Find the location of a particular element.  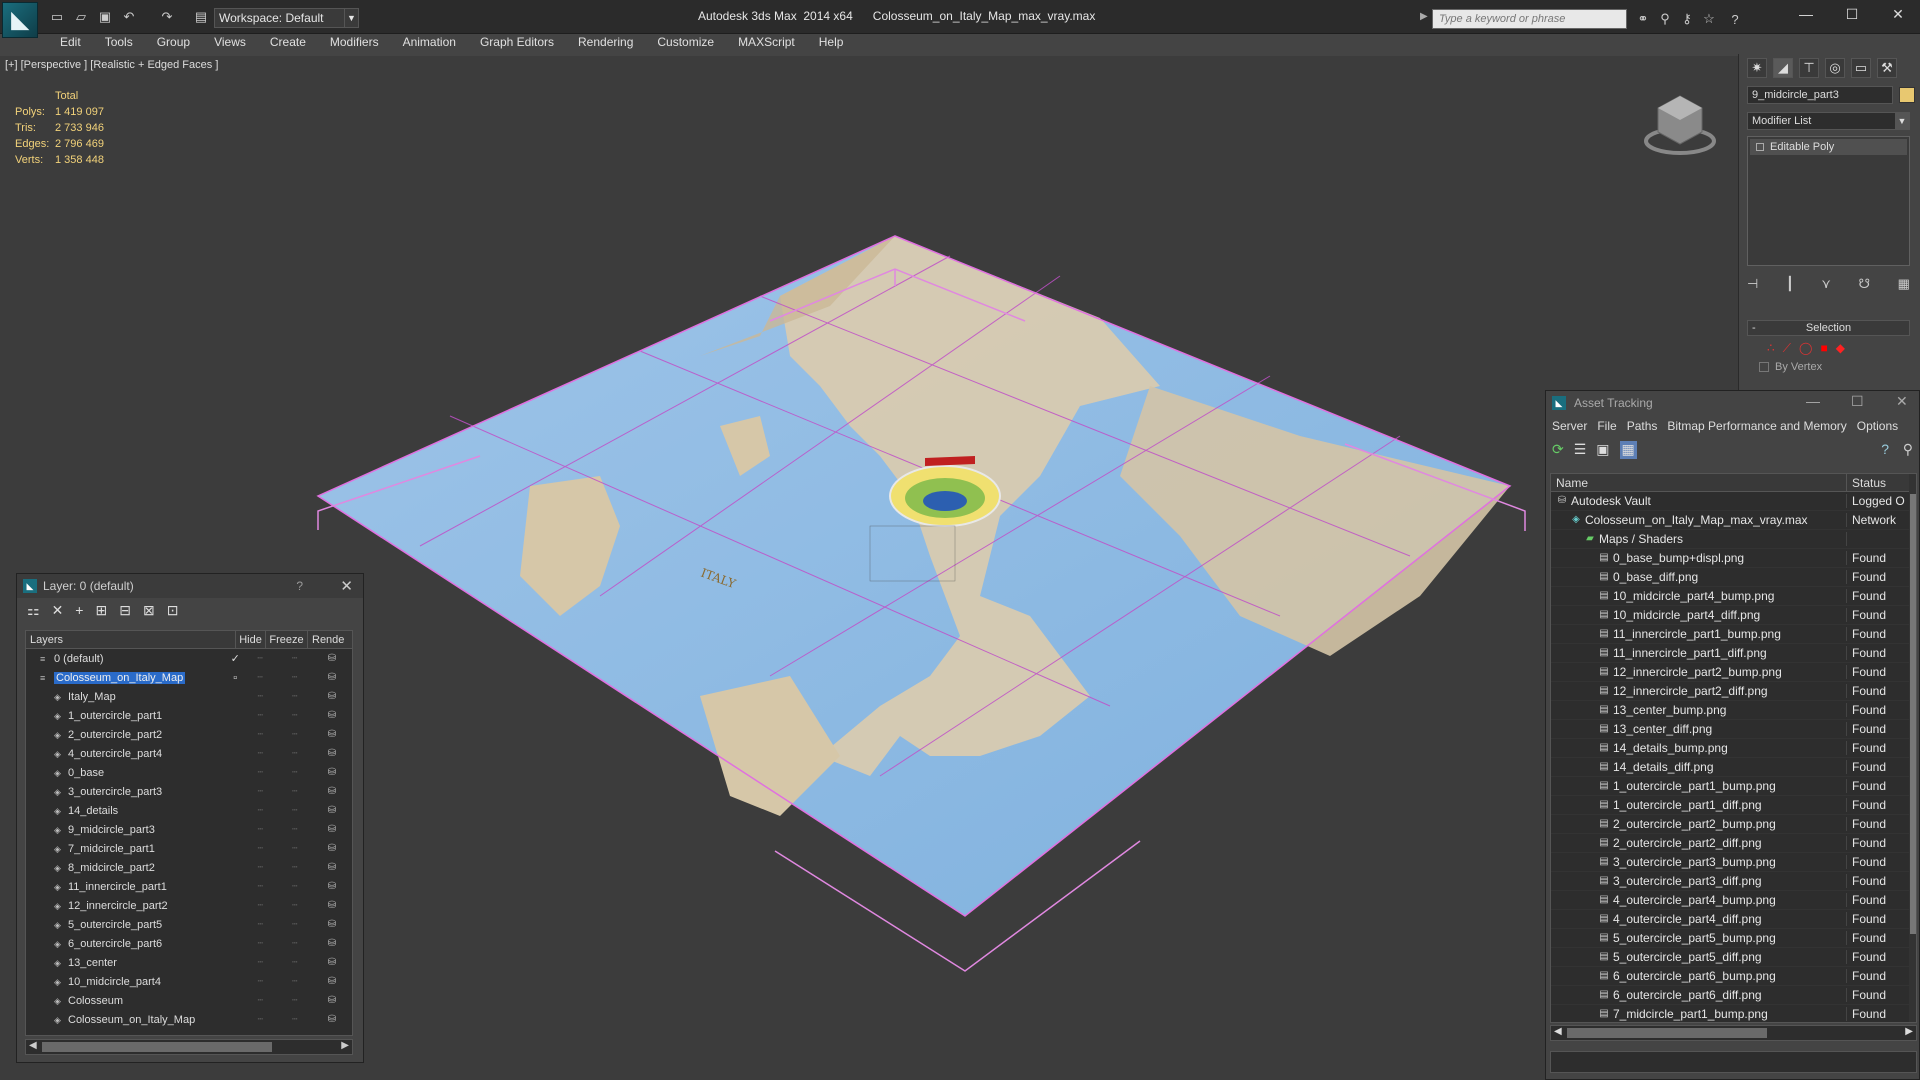

add-to-layer-icon: ⊞ is located at coordinates (101, 611).